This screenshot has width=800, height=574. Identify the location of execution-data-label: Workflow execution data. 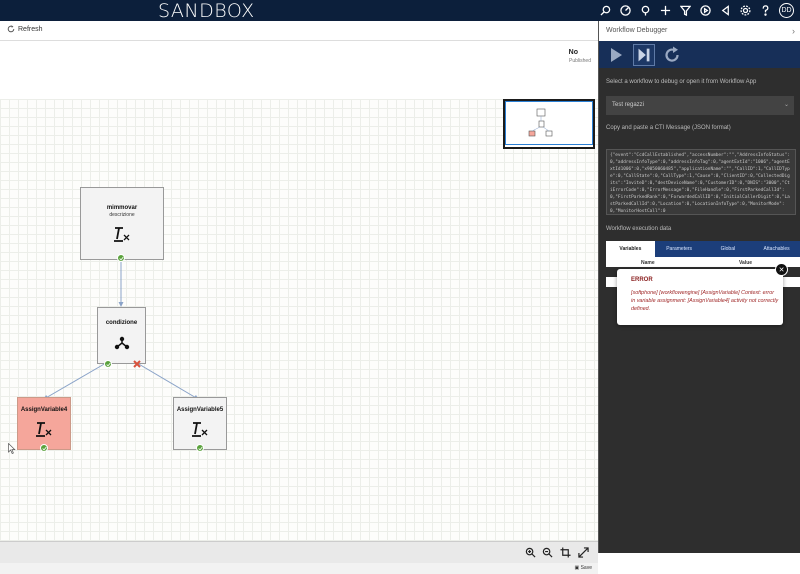
(639, 229).